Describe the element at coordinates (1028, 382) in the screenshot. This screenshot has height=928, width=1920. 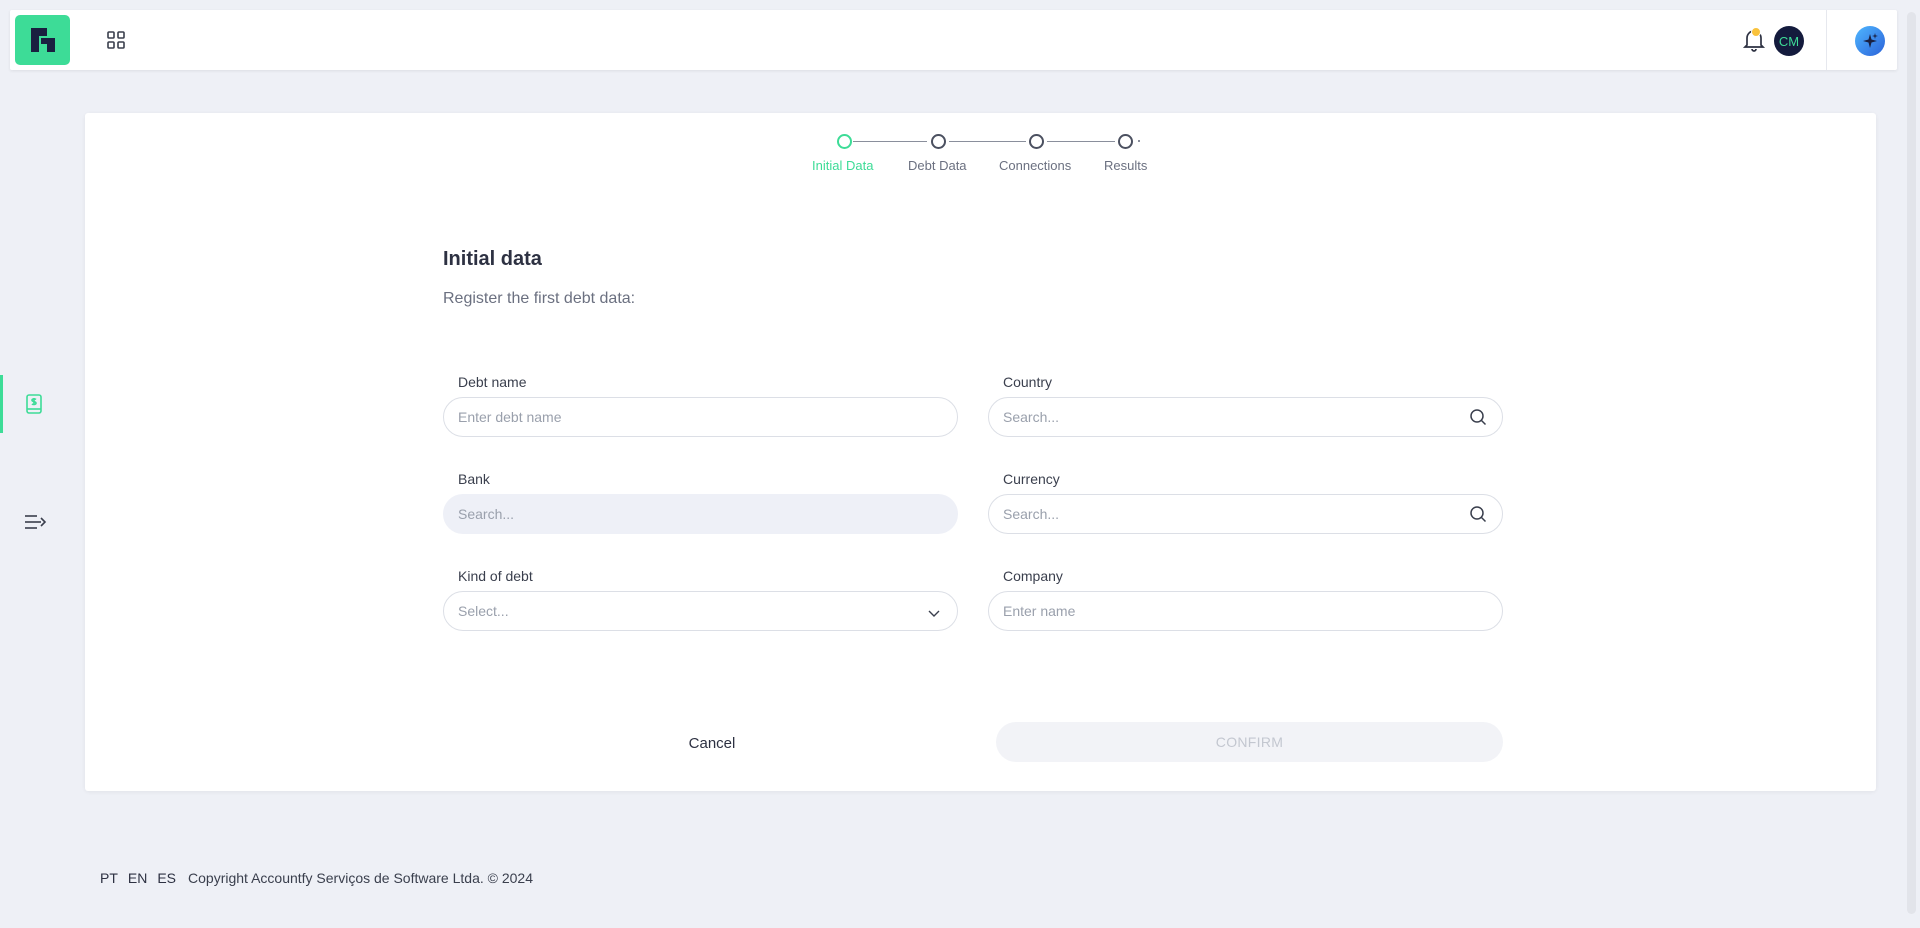
I see `country-label: Country` at that location.